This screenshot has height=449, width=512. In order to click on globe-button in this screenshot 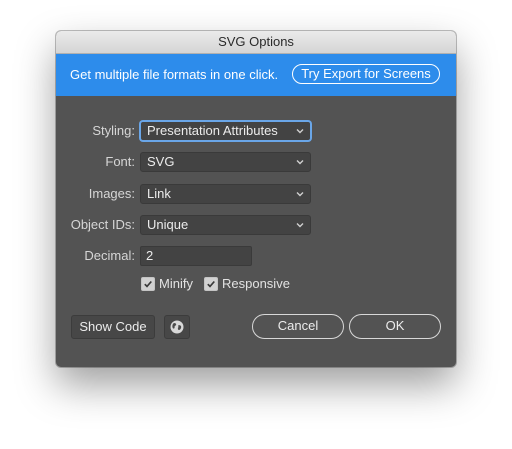, I will do `click(177, 327)`.